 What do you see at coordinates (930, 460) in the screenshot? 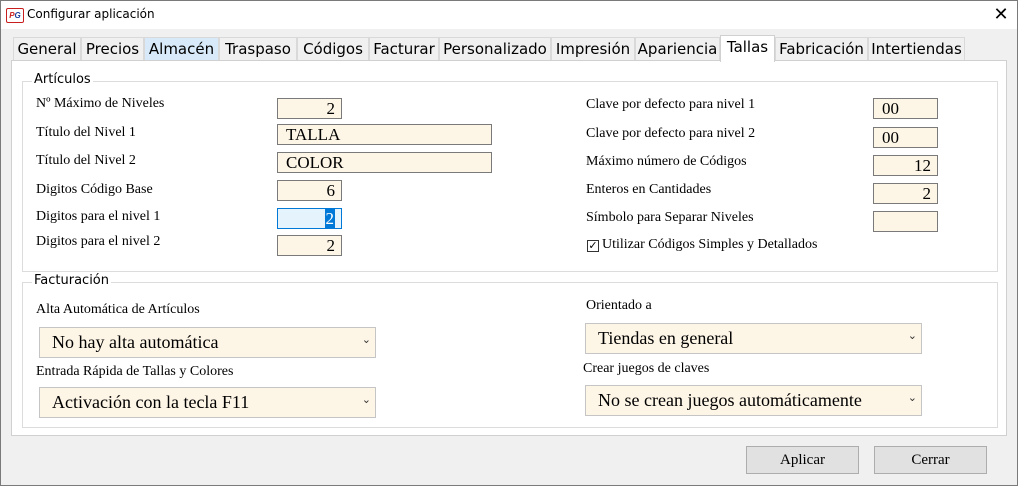
I see `close-button: Cerrar` at bounding box center [930, 460].